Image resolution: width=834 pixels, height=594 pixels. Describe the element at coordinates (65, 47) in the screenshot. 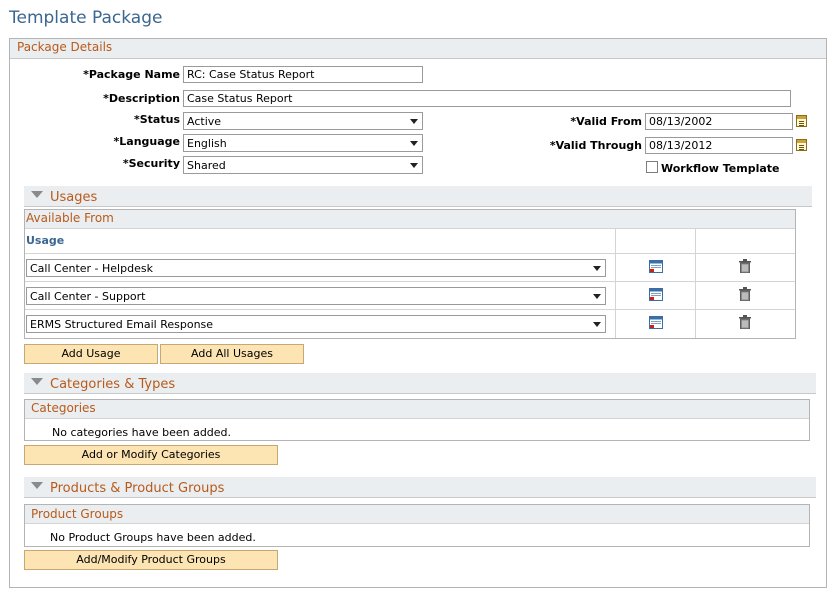

I see `package-details-title: Package Details` at that location.